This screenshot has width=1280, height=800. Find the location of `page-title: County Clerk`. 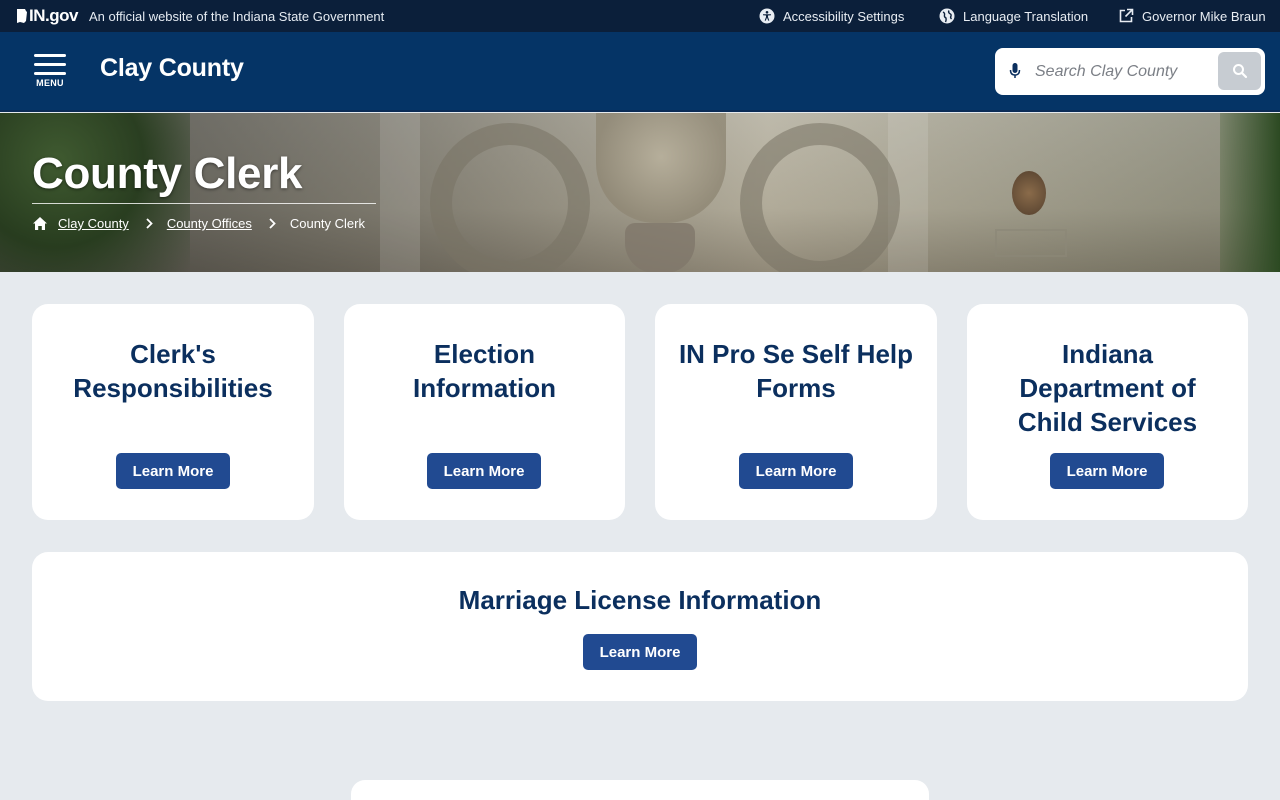

page-title: County Clerk is located at coordinates (167, 173).